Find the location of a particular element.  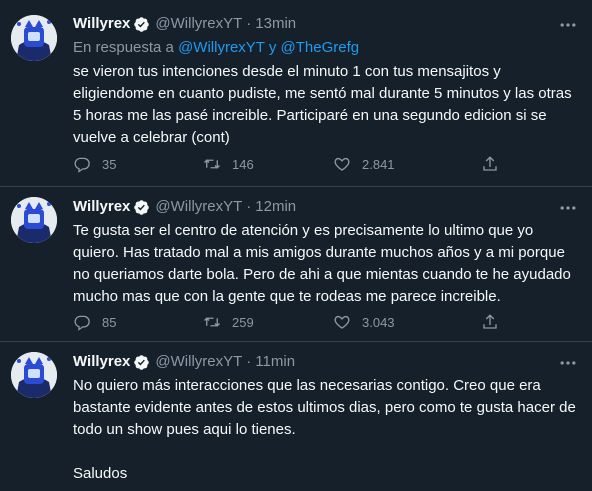

reply-count: 85 is located at coordinates (109, 322).